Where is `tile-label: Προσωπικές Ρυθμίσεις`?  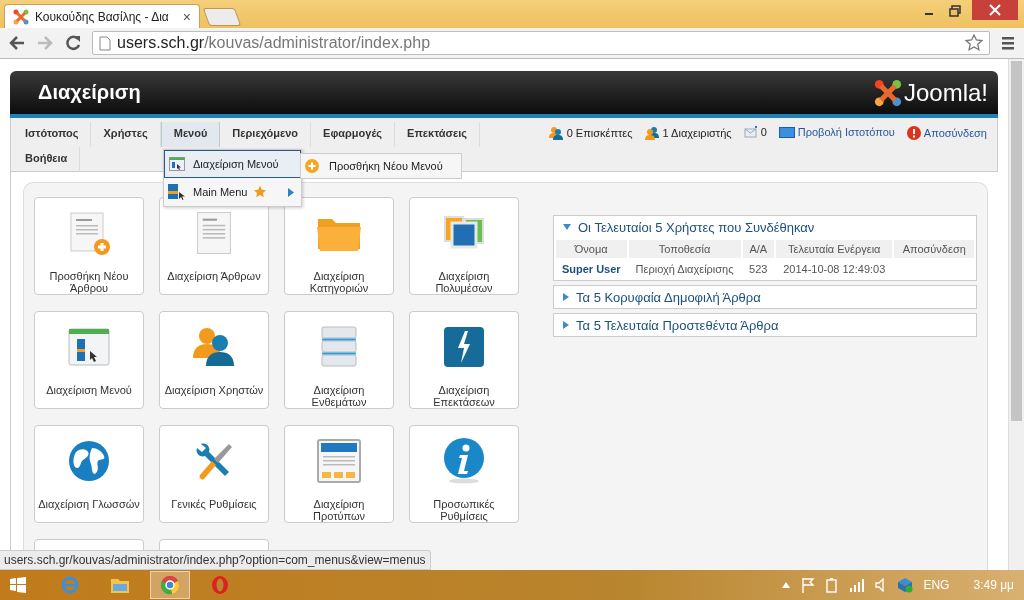 tile-label: Προσωπικές Ρυθμίσεις is located at coordinates (464, 510).